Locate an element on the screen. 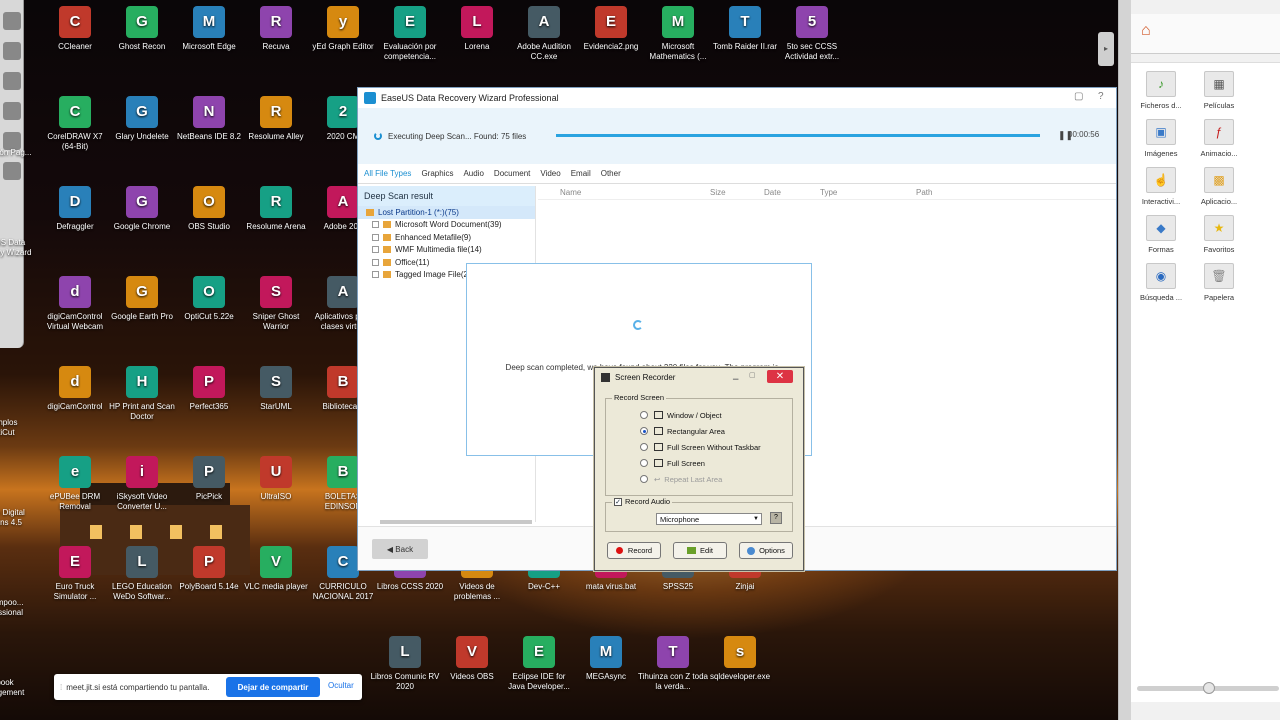  close-icon: ✕ is located at coordinates (780, 376).